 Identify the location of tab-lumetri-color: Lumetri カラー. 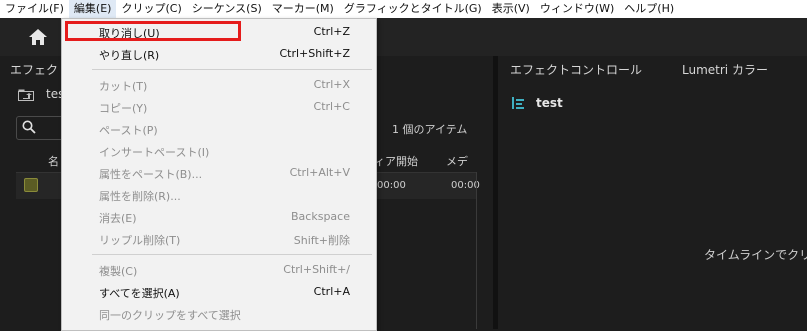
(725, 69).